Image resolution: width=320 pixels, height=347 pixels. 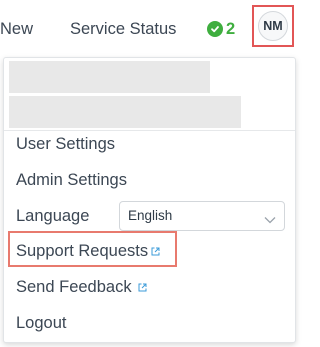 What do you see at coordinates (270, 220) in the screenshot?
I see `chevron-down-icon` at bounding box center [270, 220].